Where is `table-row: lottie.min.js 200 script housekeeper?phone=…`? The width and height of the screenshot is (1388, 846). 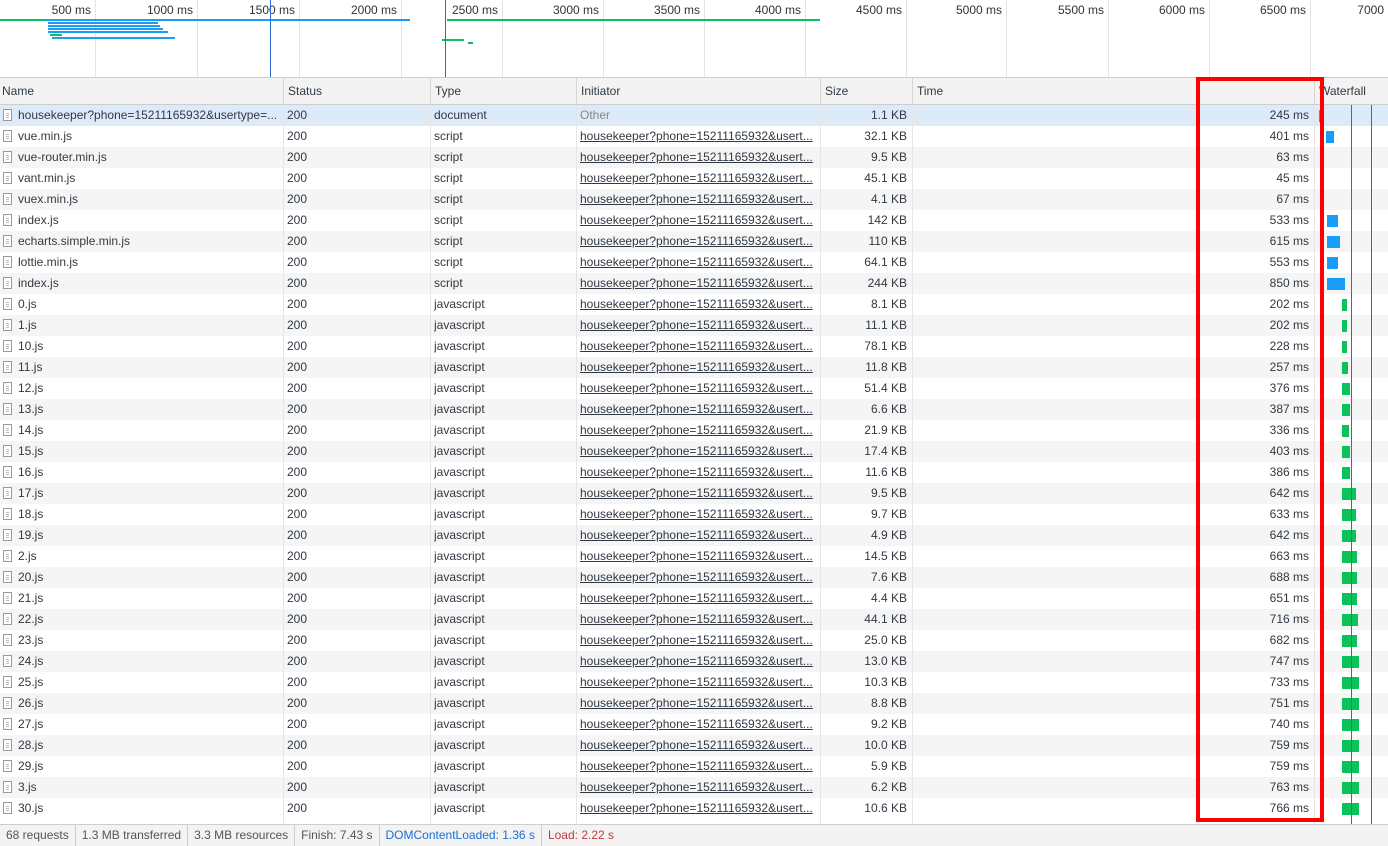 table-row: lottie.min.js 200 script housekeeper?phone=… is located at coordinates (694, 262).